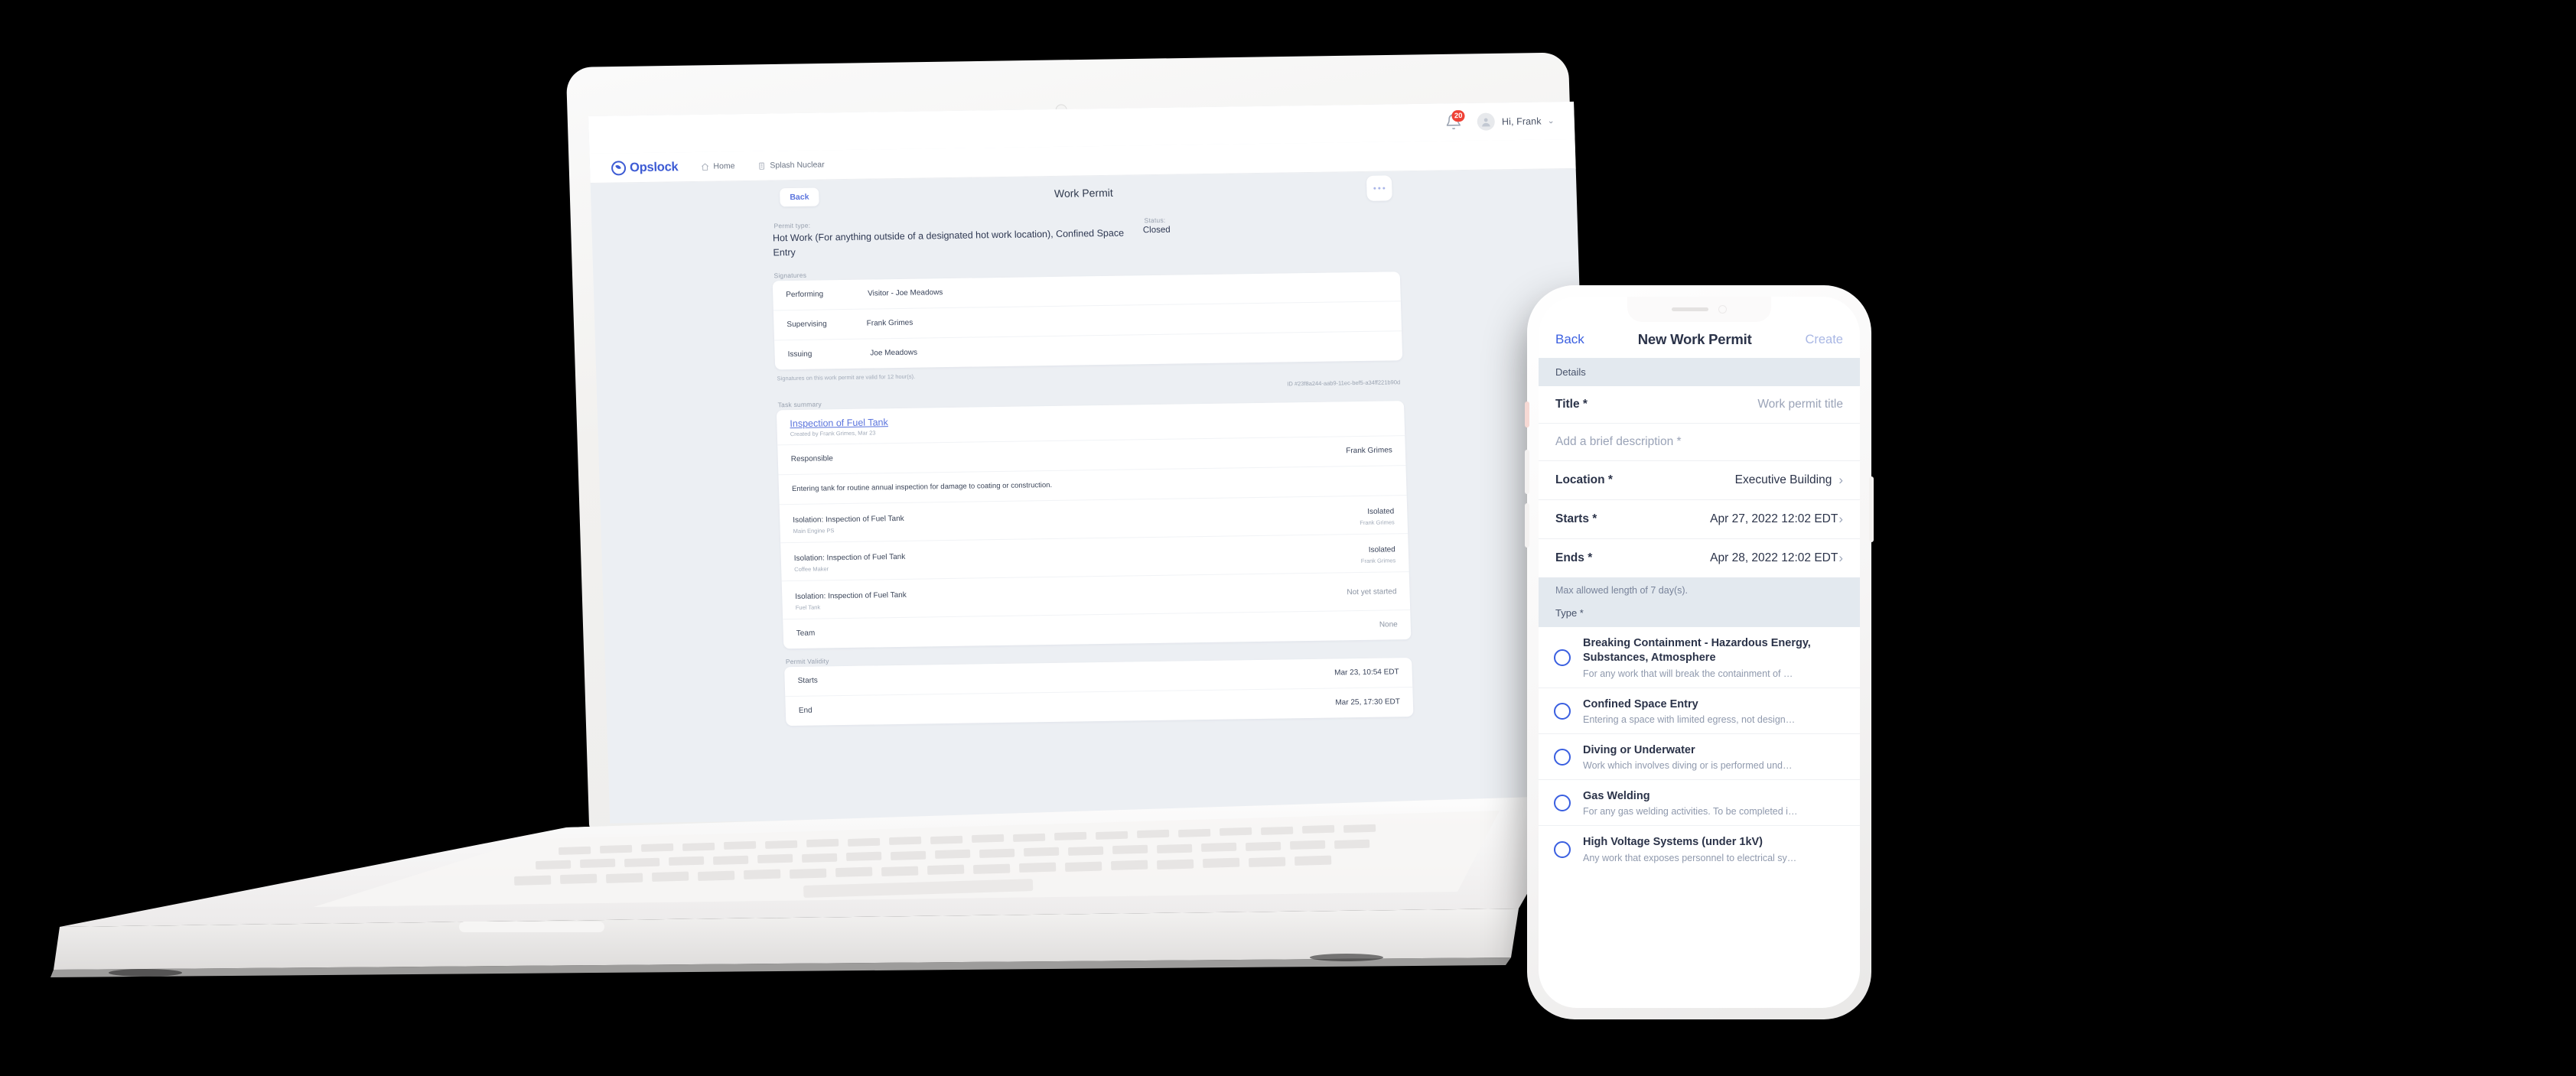 This screenshot has width=2576, height=1076. I want to click on field-ends: Ends * Apr 28, 2022 12:02 EDT ›, so click(1700, 558).